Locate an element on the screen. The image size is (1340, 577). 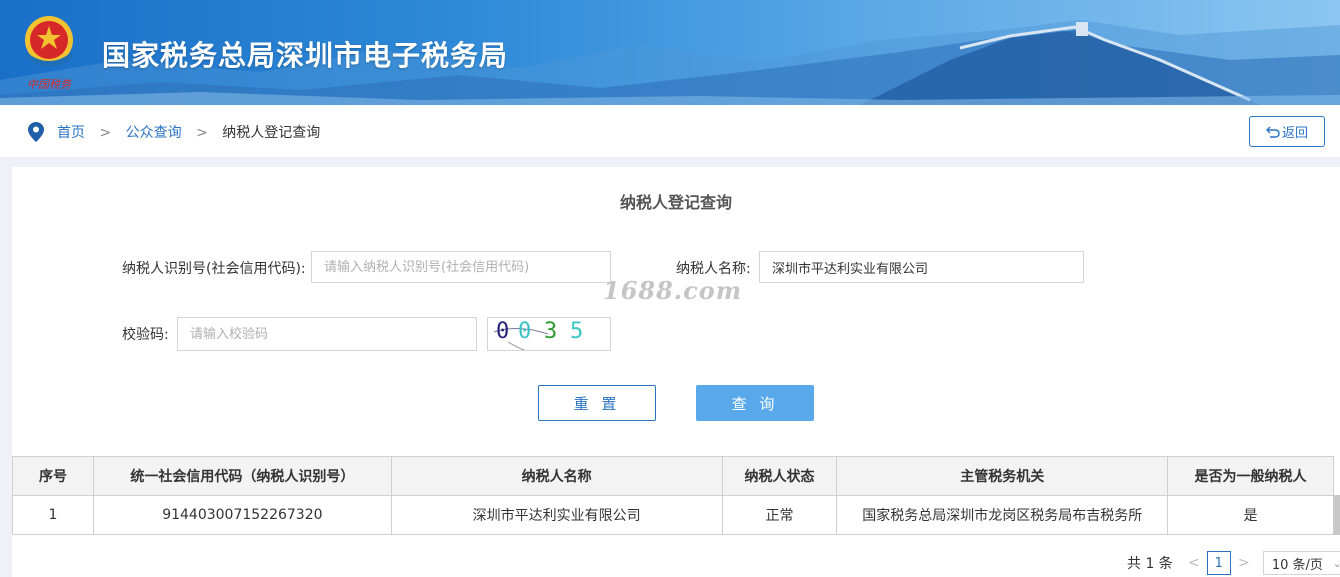
taxpayer-name-cell: 深圳市平达利实业有限公司 is located at coordinates (556, 515).